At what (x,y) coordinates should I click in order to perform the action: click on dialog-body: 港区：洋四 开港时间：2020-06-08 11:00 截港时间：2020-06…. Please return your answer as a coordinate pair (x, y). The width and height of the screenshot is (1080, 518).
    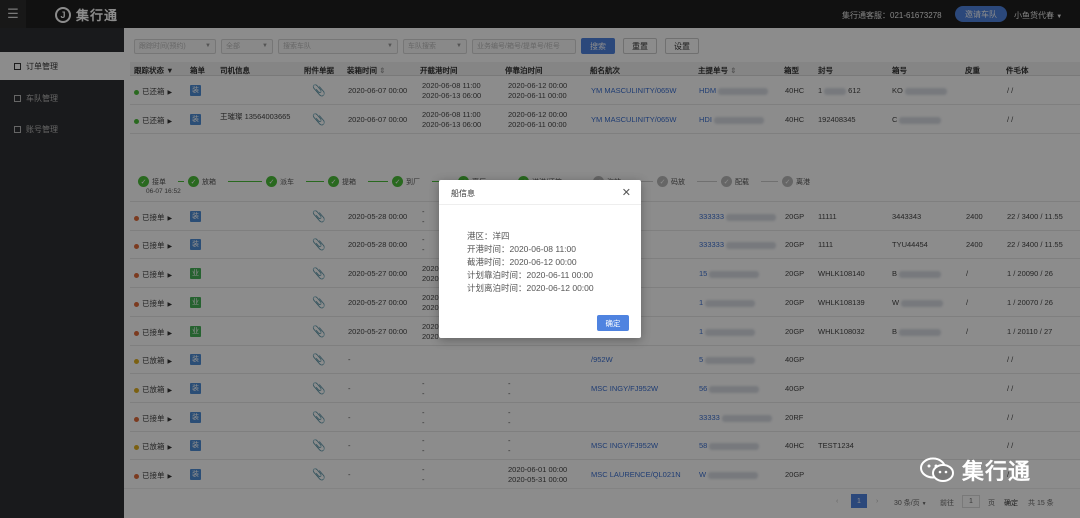
    Looking at the image, I should click on (530, 262).